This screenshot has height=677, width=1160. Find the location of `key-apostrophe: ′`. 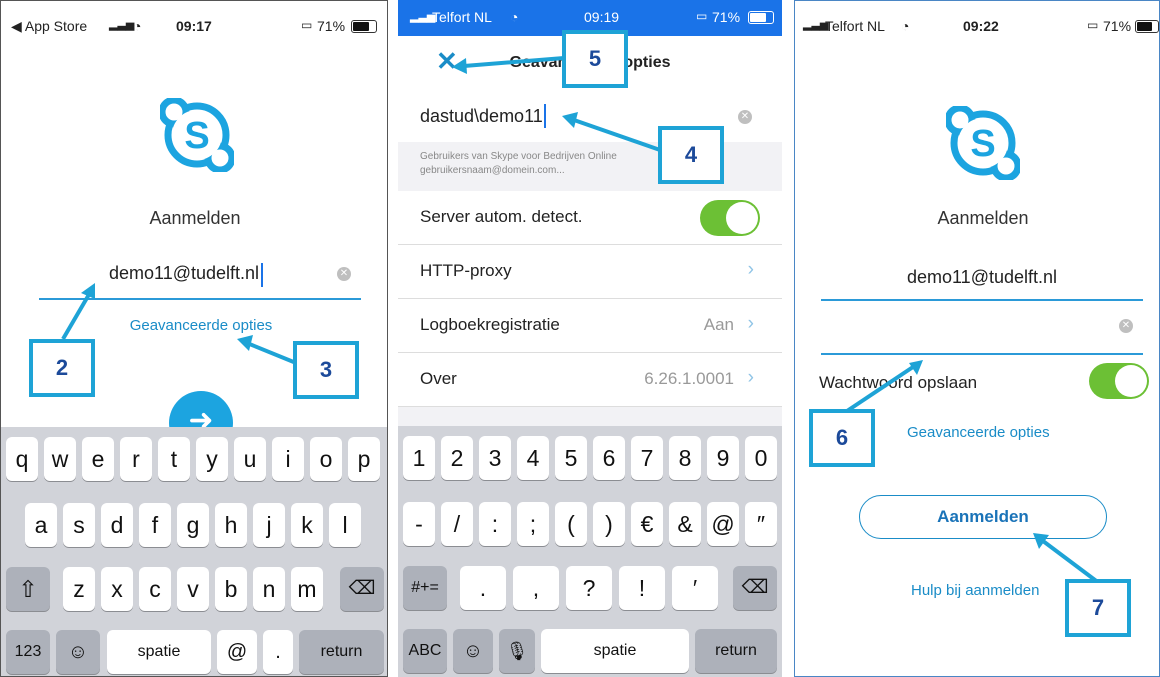

key-apostrophe: ′ is located at coordinates (695, 588).